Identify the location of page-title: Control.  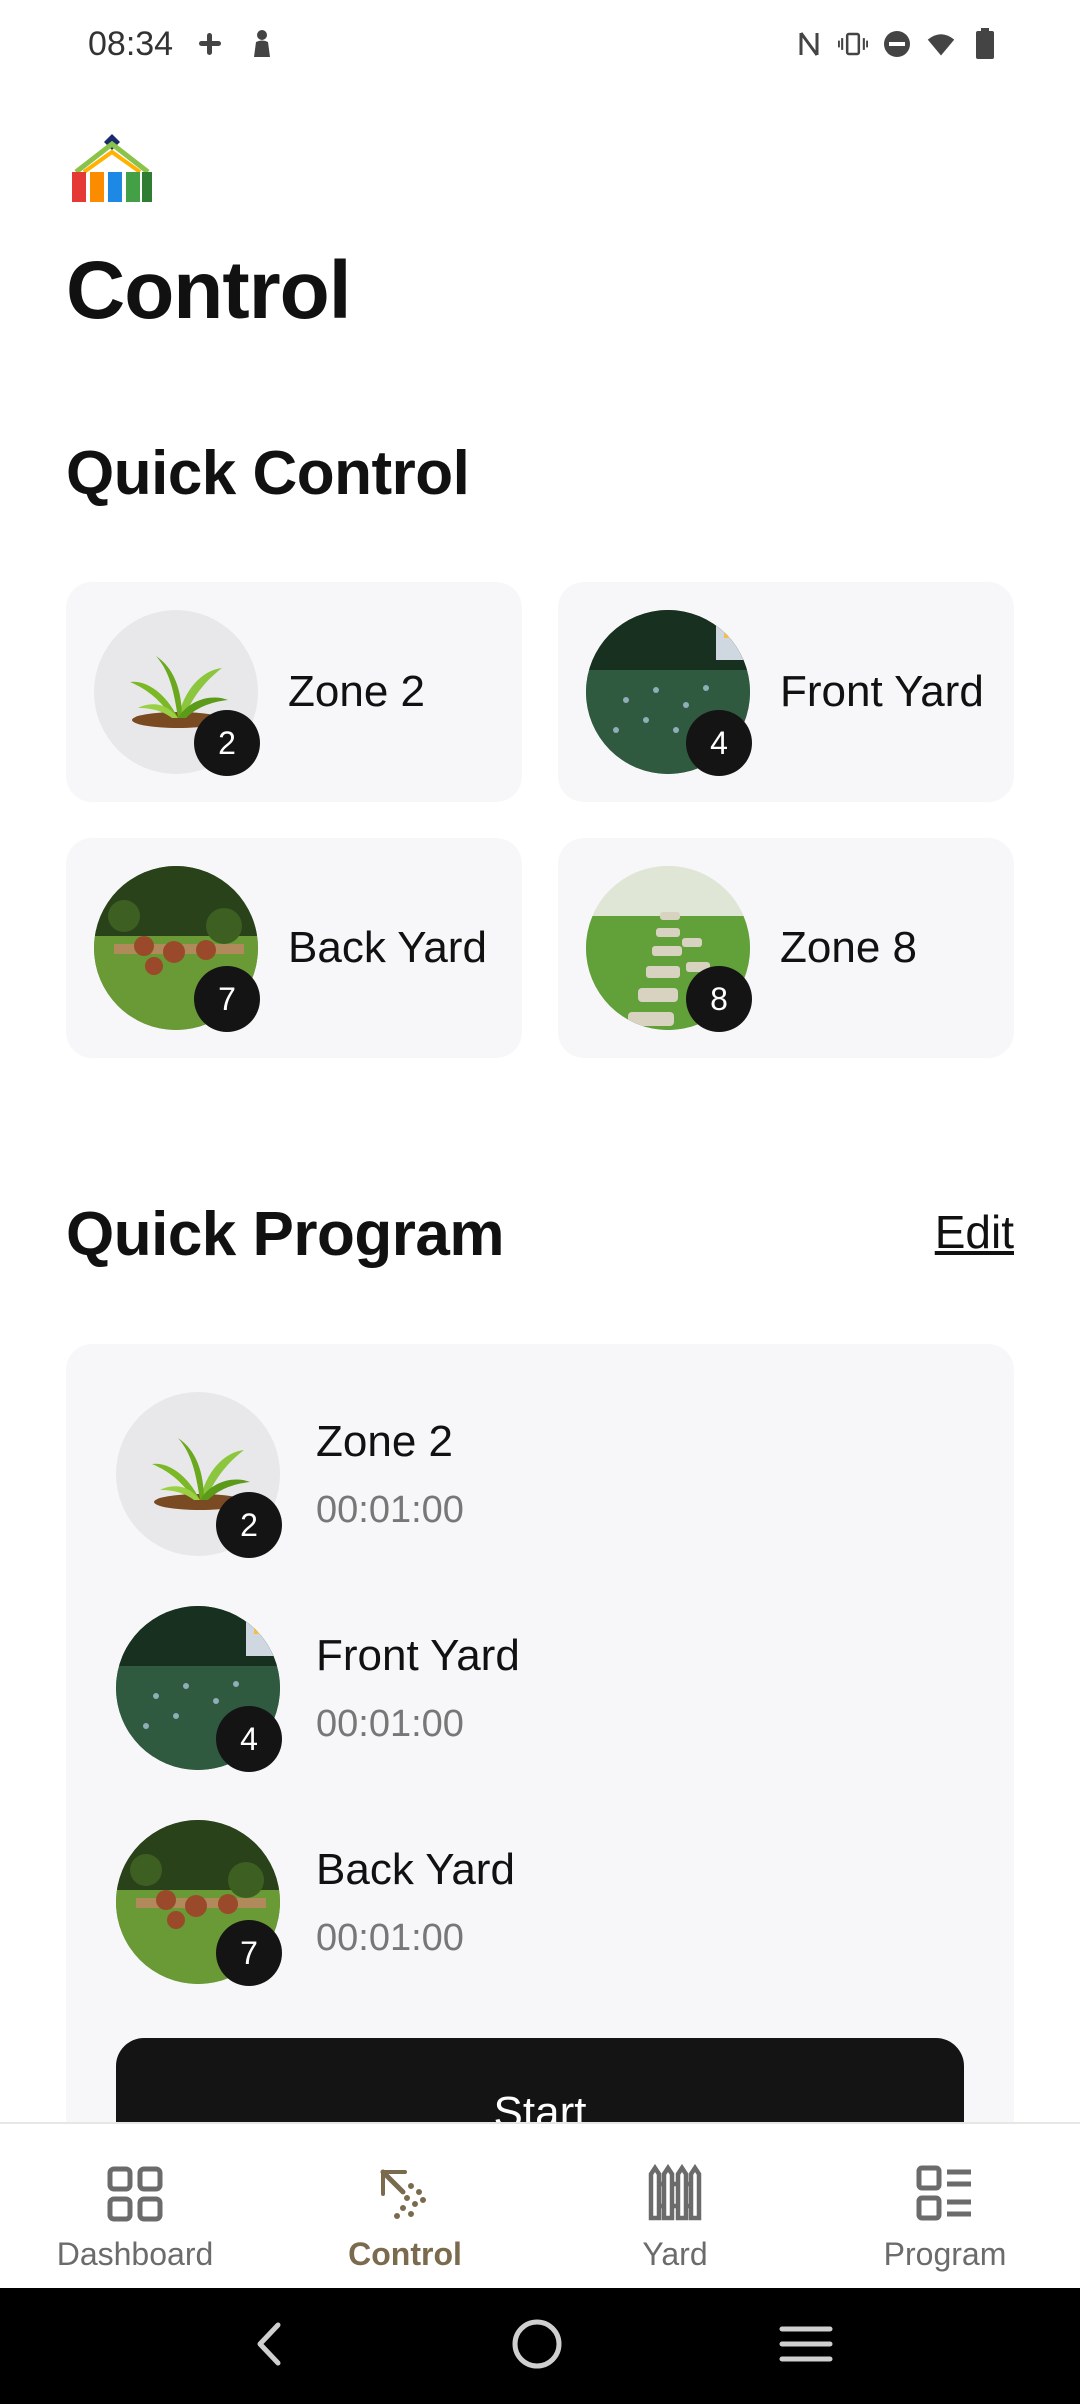
(208, 290).